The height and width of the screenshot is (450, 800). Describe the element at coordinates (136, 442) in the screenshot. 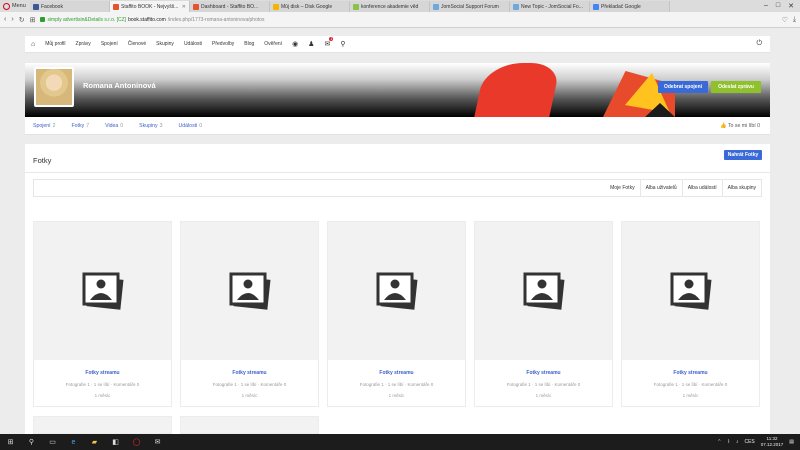

I see `opera-browser-icon: ◯` at that location.